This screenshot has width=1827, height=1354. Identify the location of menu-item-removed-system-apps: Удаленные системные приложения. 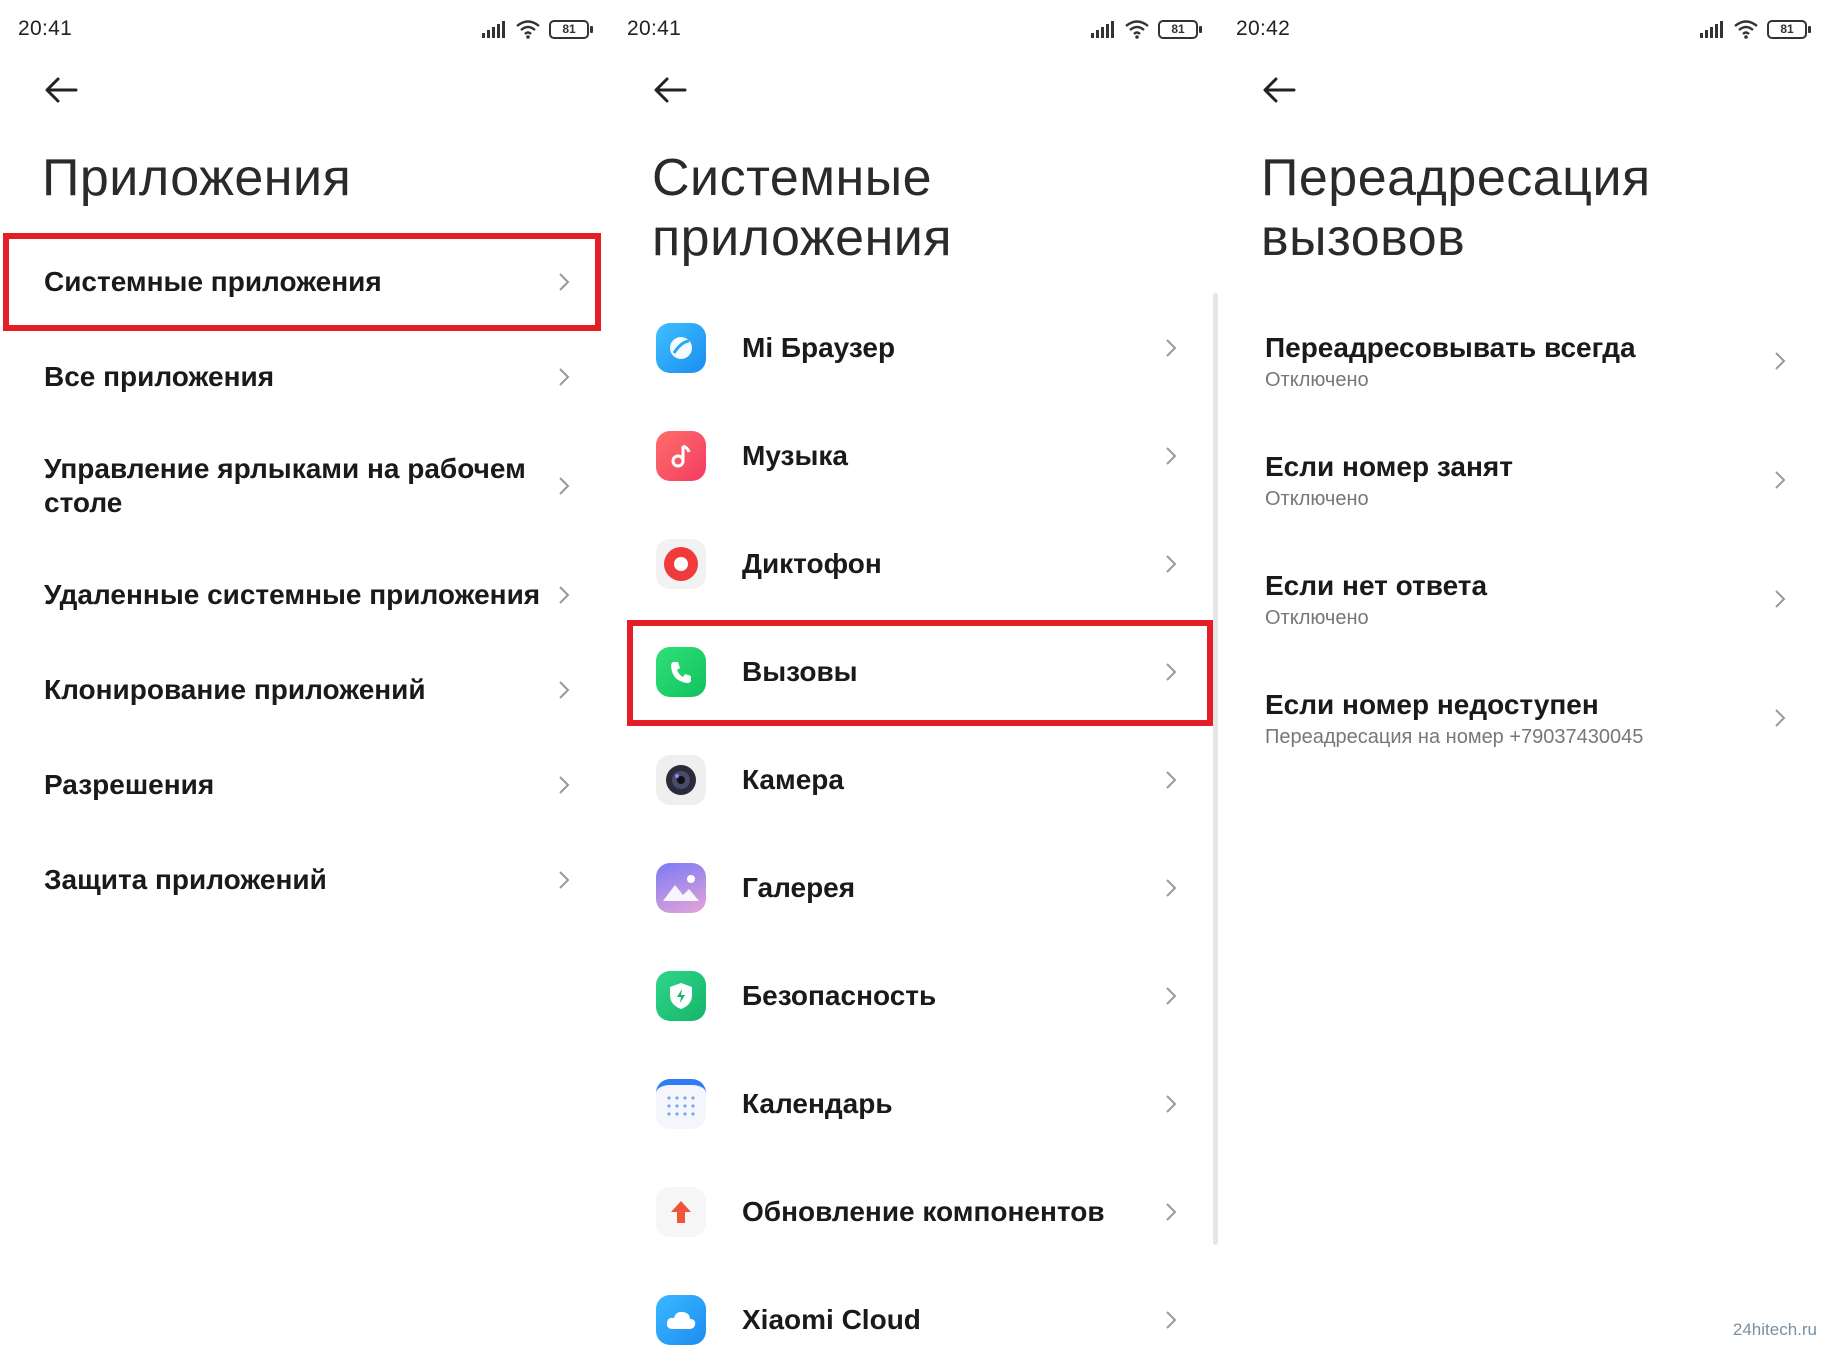
(304, 595).